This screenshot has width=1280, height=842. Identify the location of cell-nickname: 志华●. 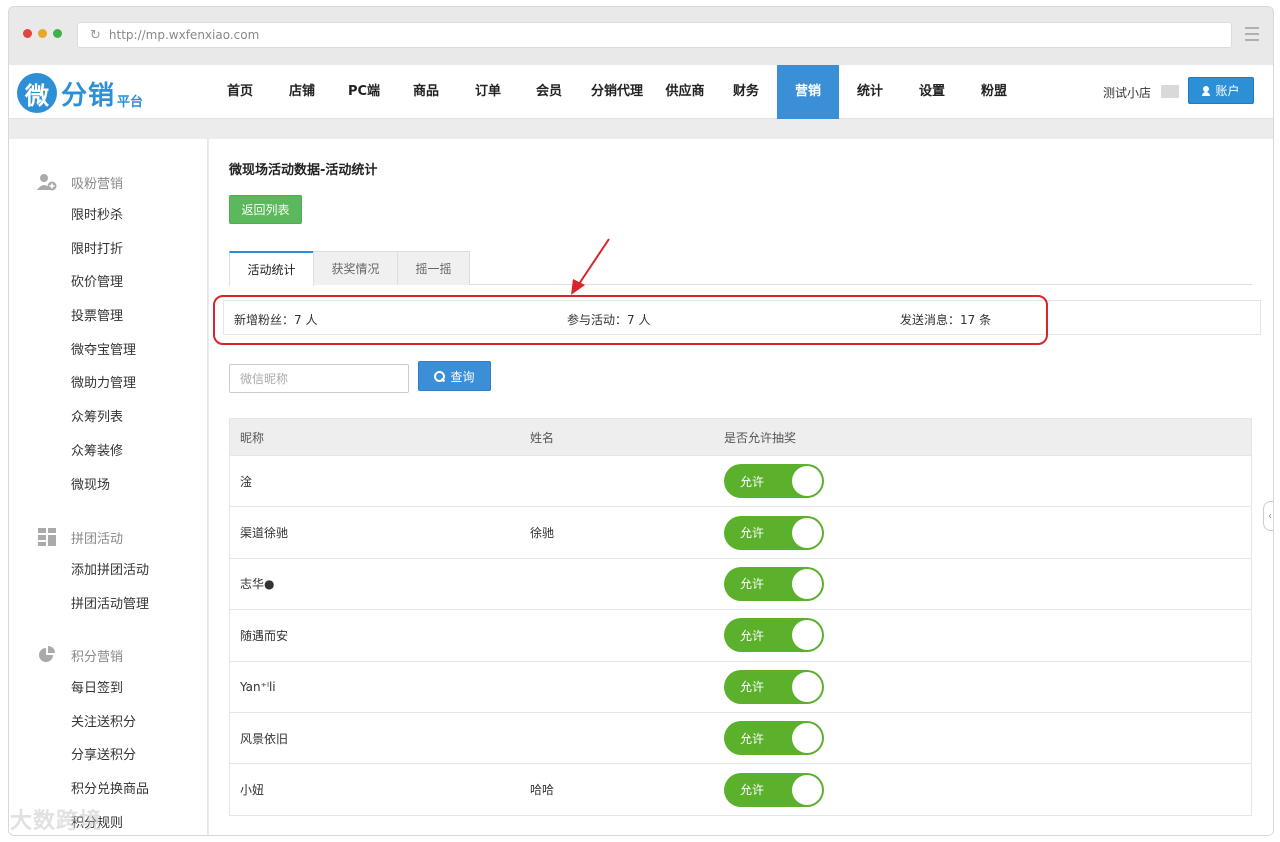
(257, 584).